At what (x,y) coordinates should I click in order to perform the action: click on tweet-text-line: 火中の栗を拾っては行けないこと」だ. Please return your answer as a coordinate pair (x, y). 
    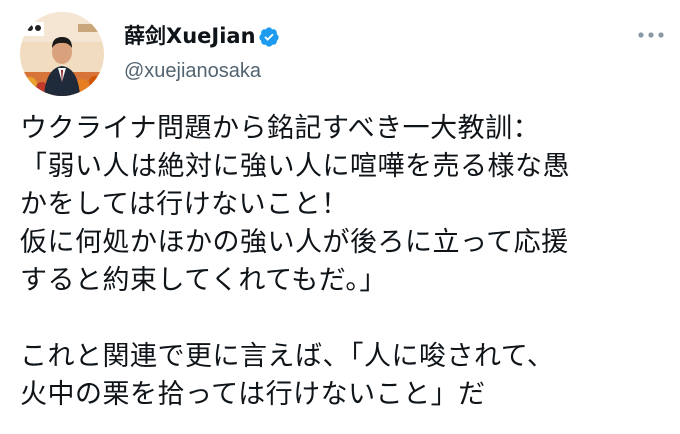
    Looking at the image, I should click on (253, 394).